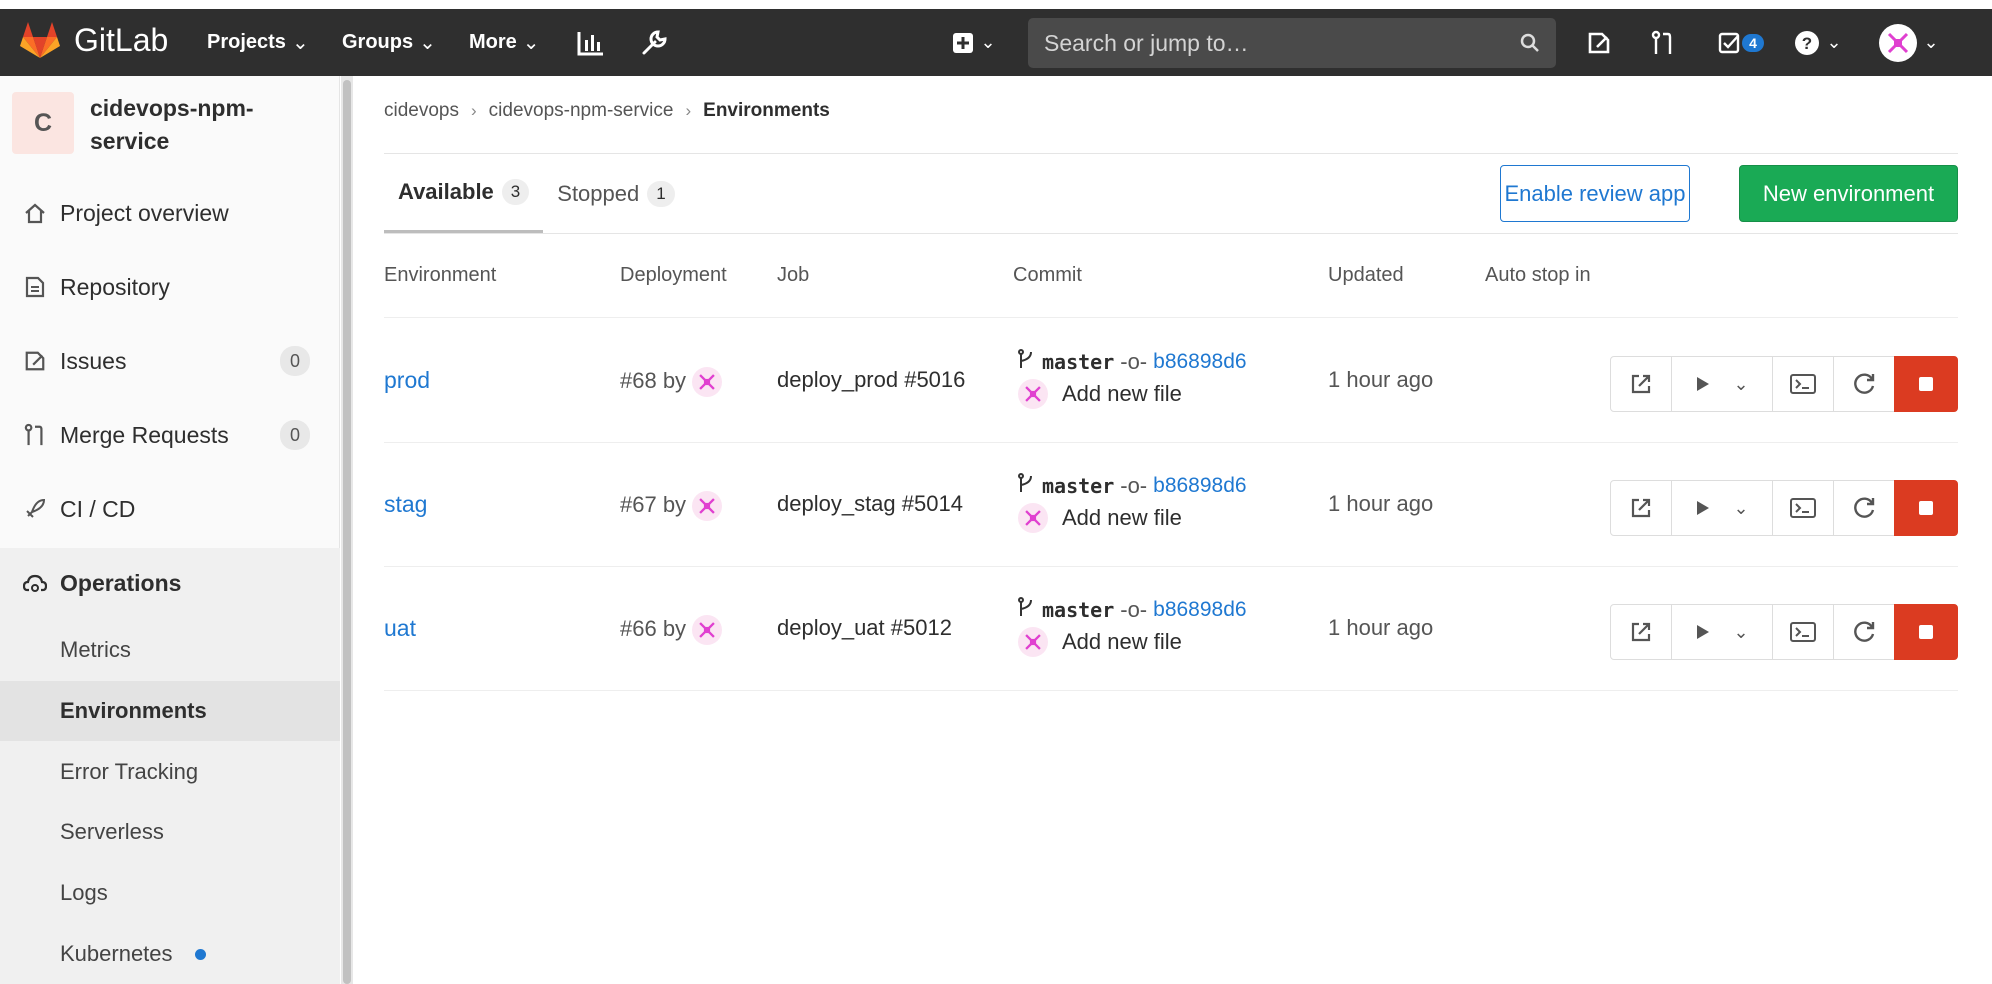 This screenshot has width=1992, height=984. I want to click on sidebar-item-label: Operations, so click(121, 582).